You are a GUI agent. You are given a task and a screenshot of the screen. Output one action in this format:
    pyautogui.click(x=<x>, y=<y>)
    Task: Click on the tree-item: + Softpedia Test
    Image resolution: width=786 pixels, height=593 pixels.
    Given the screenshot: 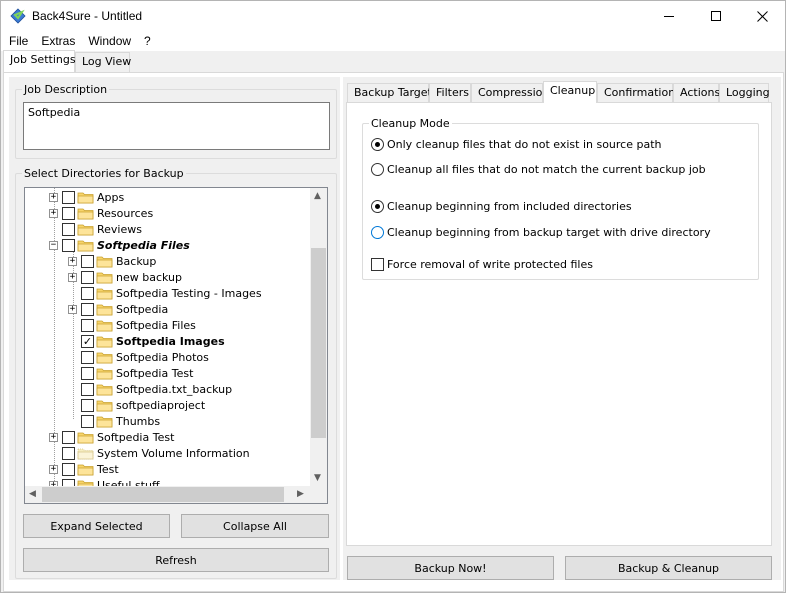 What is the action you would take?
    pyautogui.click(x=111, y=437)
    